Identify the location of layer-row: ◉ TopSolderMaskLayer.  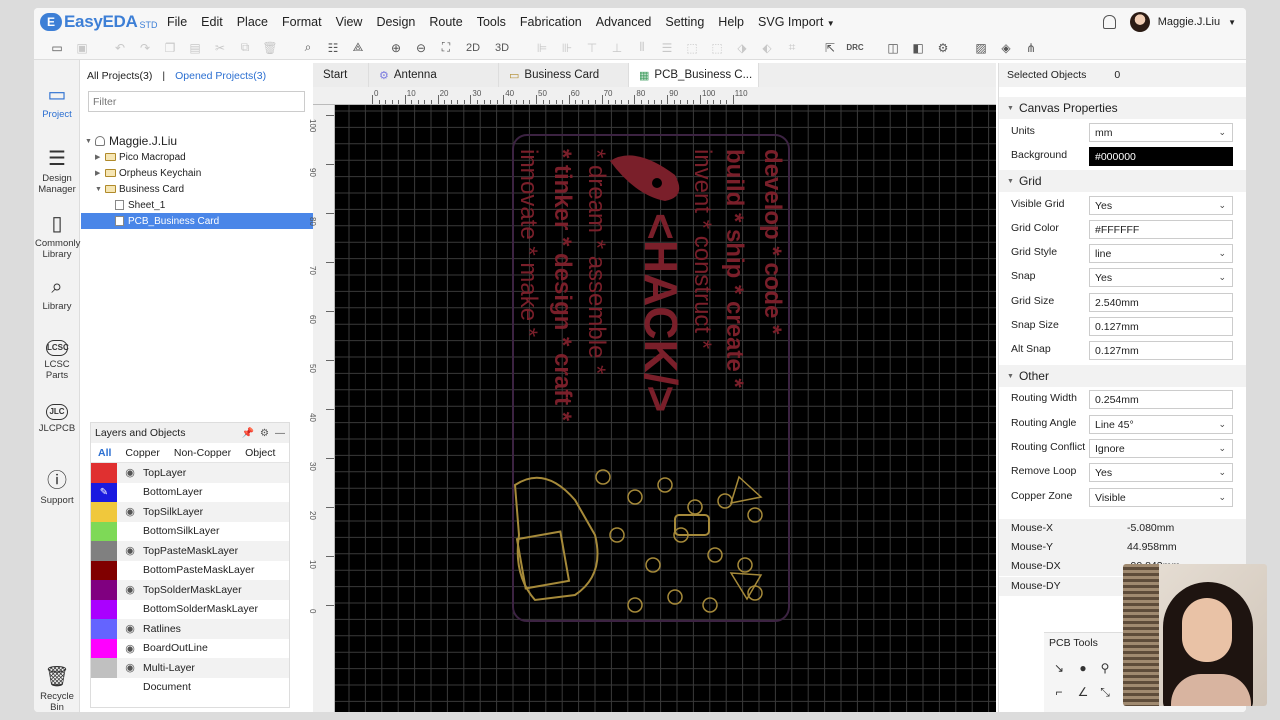
(190, 590).